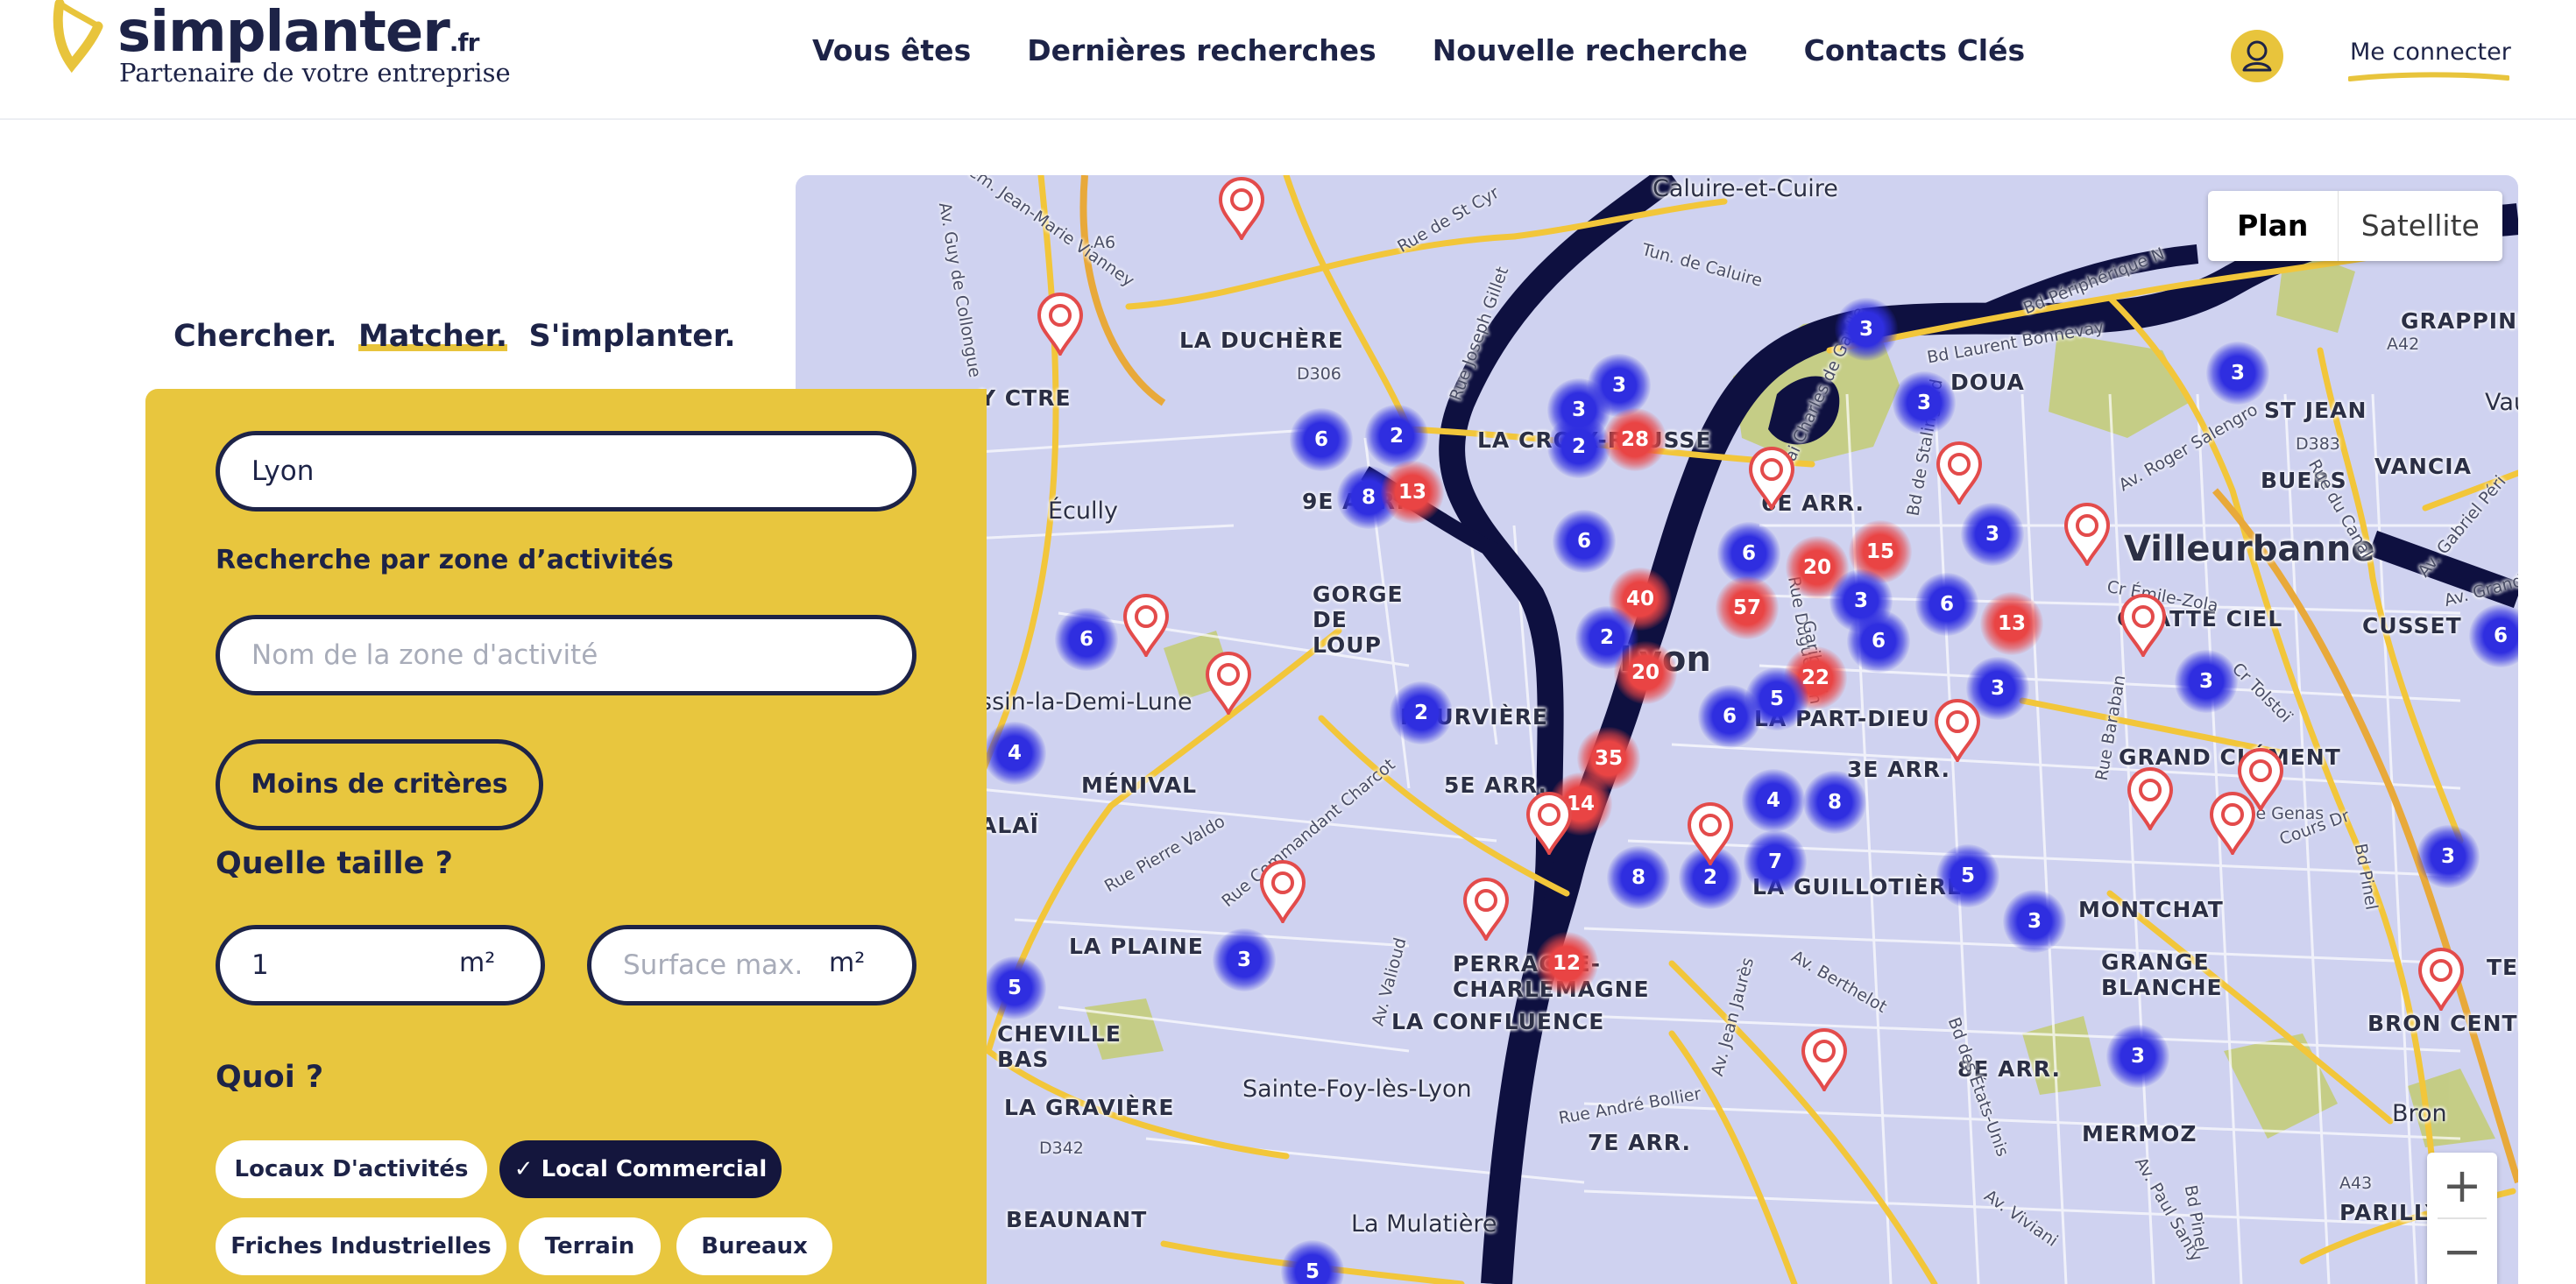 This screenshot has height=1284, width=2576. Describe the element at coordinates (2273, 226) in the screenshot. I see `map-view-plan: Plan` at that location.